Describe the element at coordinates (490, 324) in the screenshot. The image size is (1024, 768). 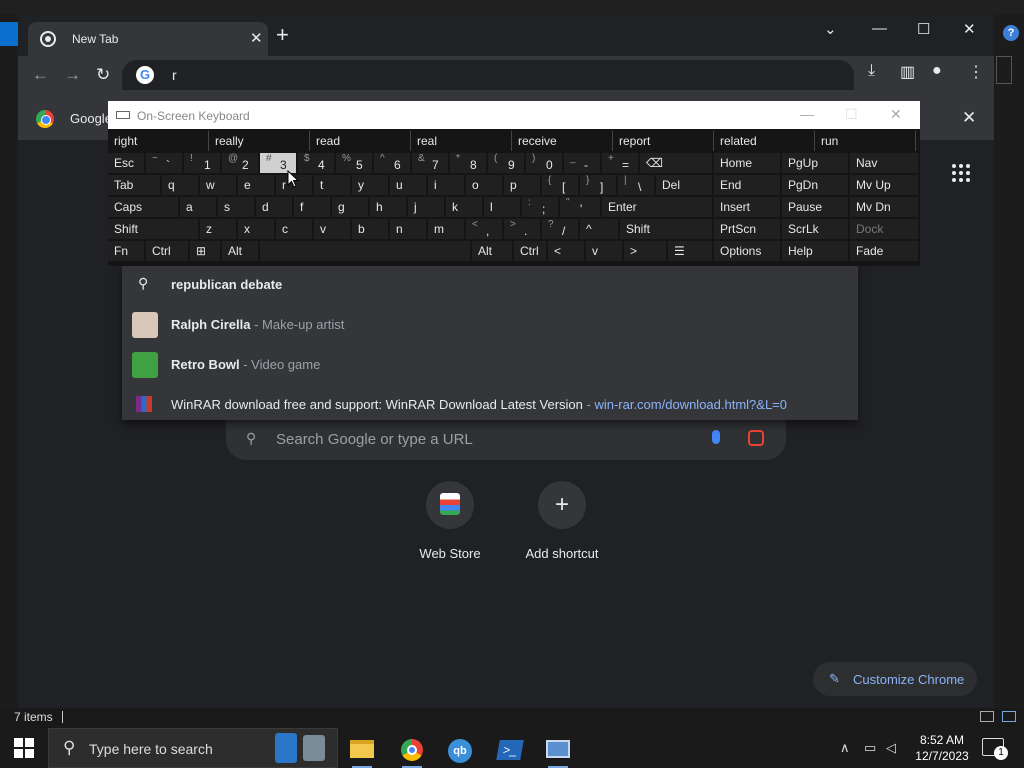
I see `suggestion-item: Ralph Cirella - Make-up artist` at that location.